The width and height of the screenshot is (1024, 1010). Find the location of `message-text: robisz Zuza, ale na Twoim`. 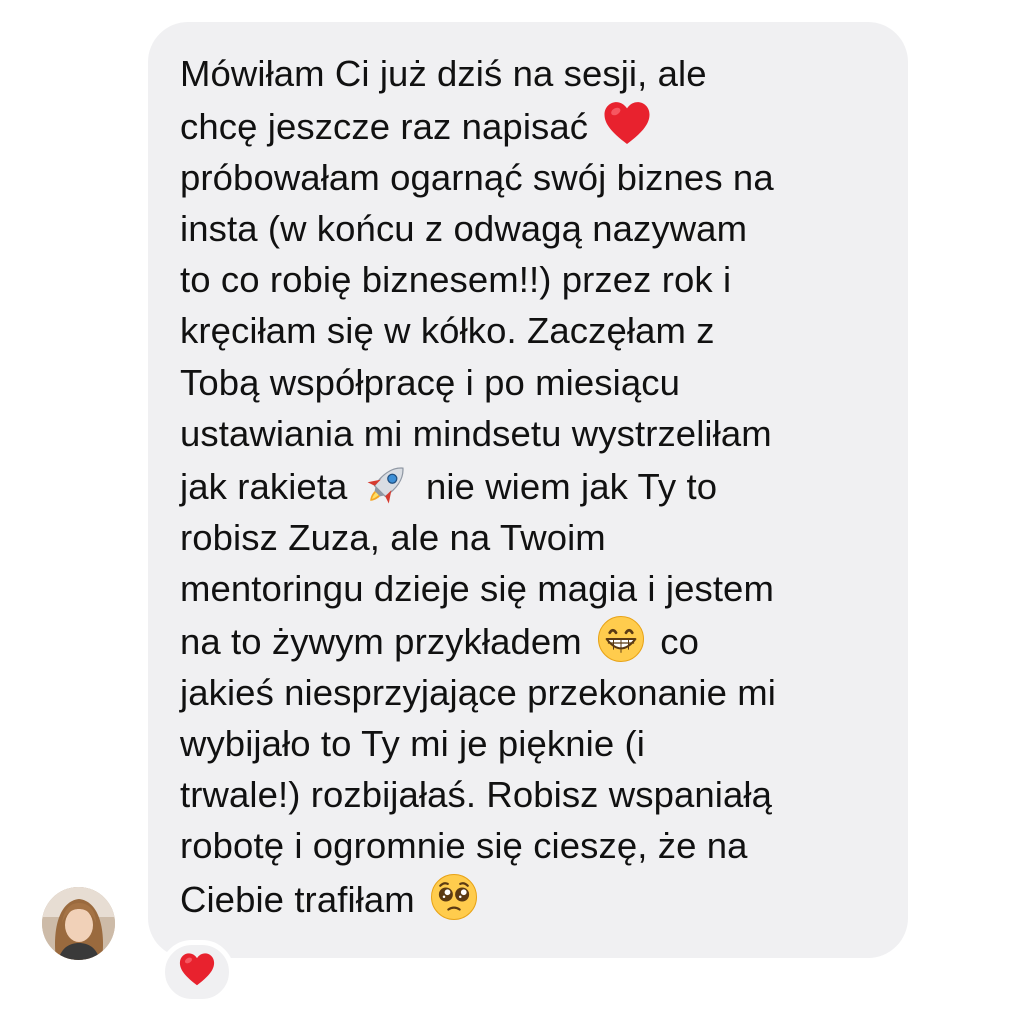

message-text: robisz Zuza, ale na Twoim is located at coordinates (393, 537).